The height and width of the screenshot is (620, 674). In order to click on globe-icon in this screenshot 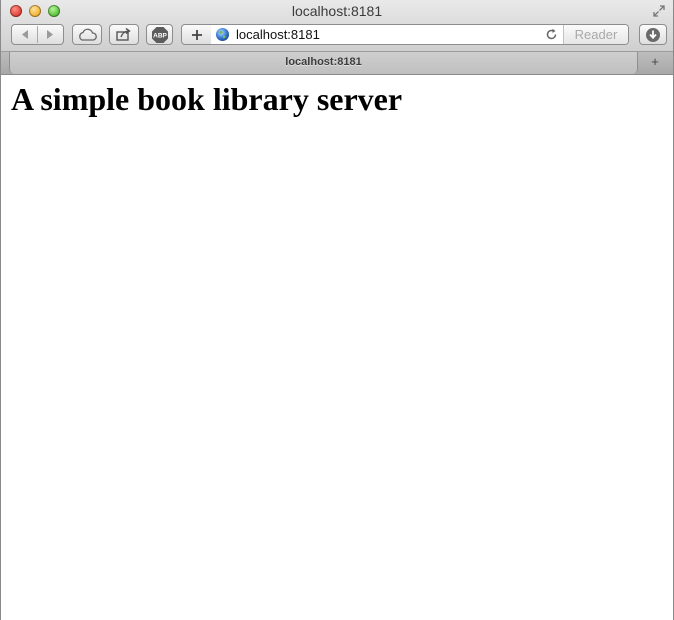, I will do `click(222, 34)`.